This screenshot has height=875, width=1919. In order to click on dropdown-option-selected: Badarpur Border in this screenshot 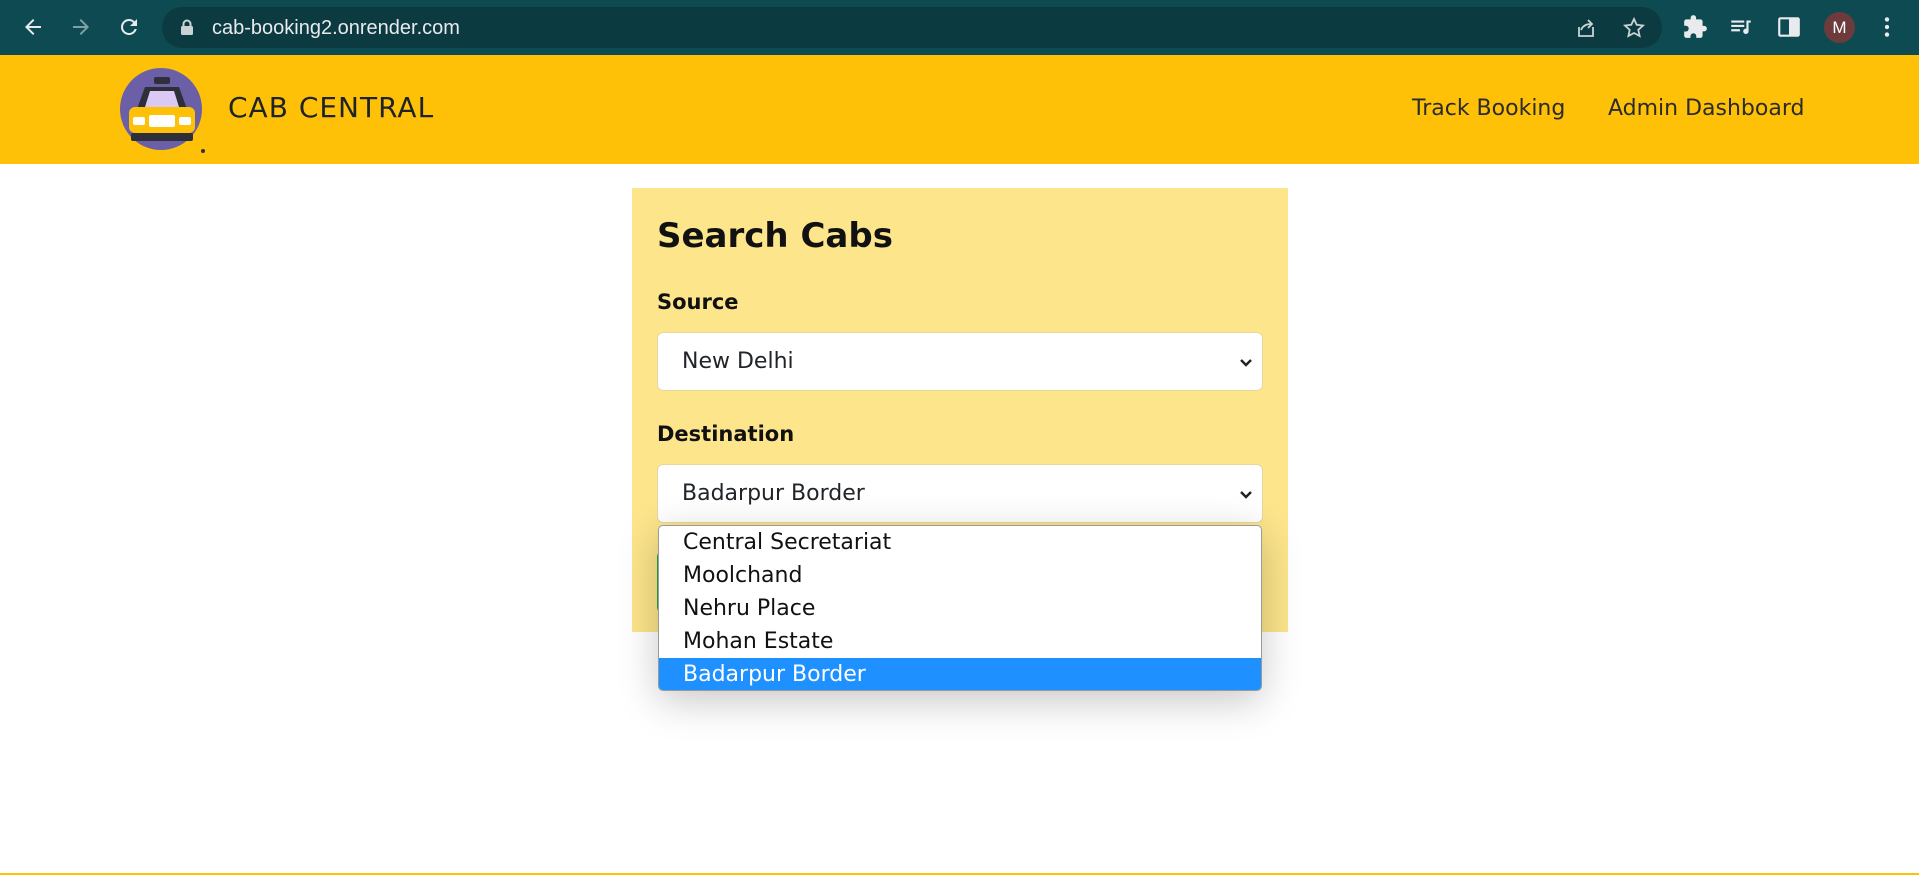, I will do `click(960, 674)`.